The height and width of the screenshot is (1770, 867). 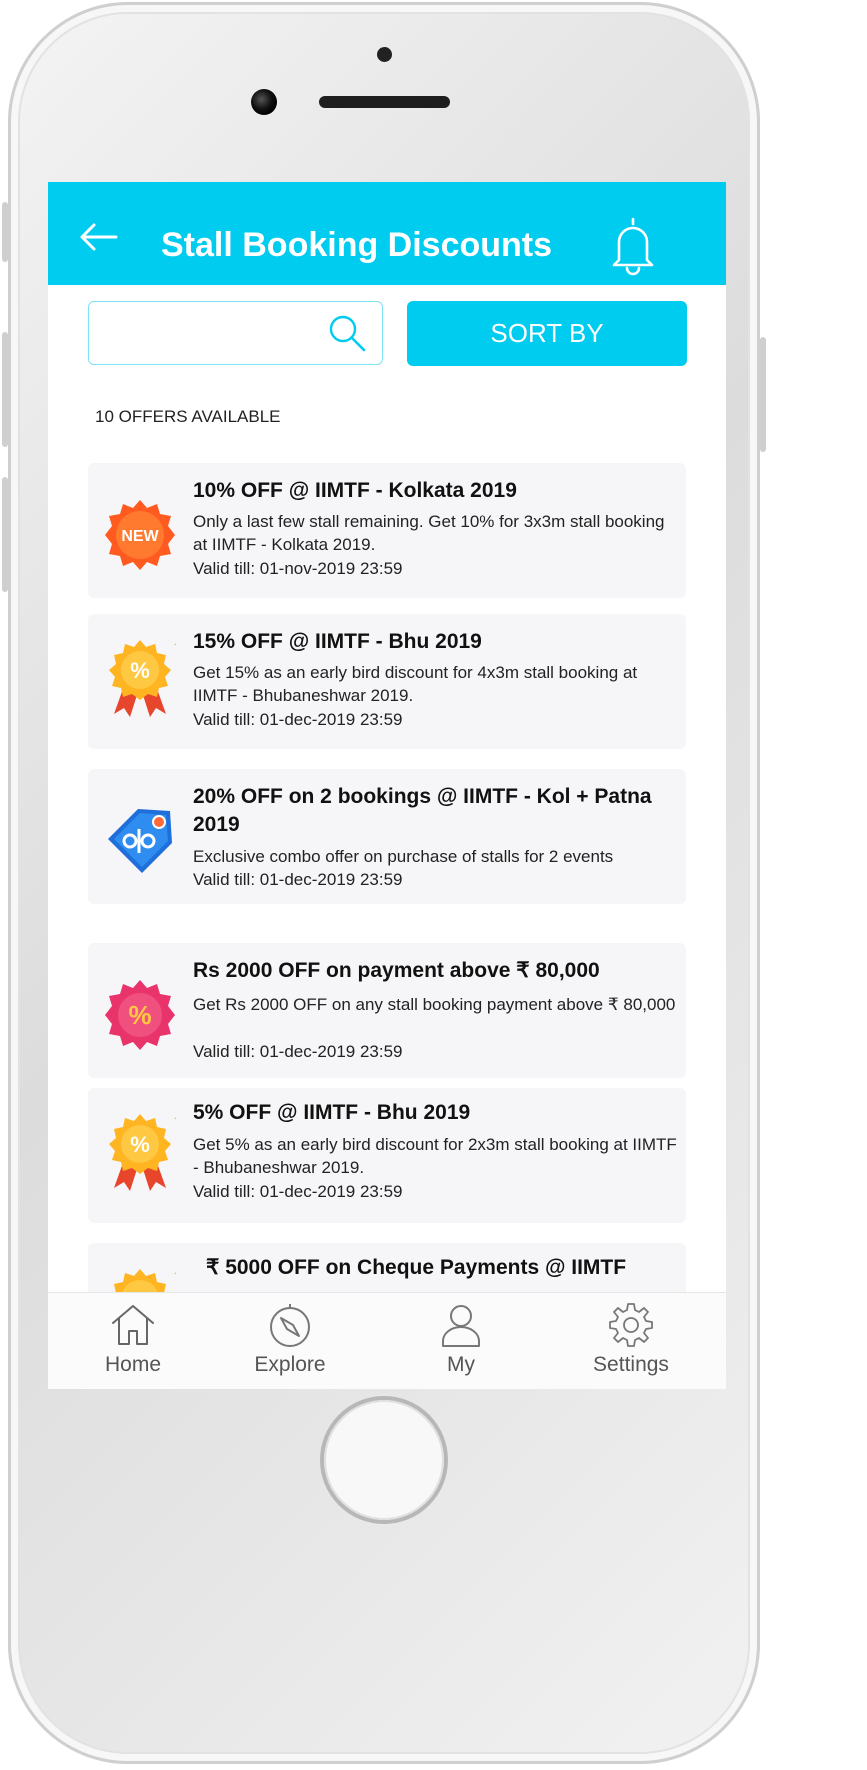 I want to click on volume-up-button, so click(x=5, y=389).